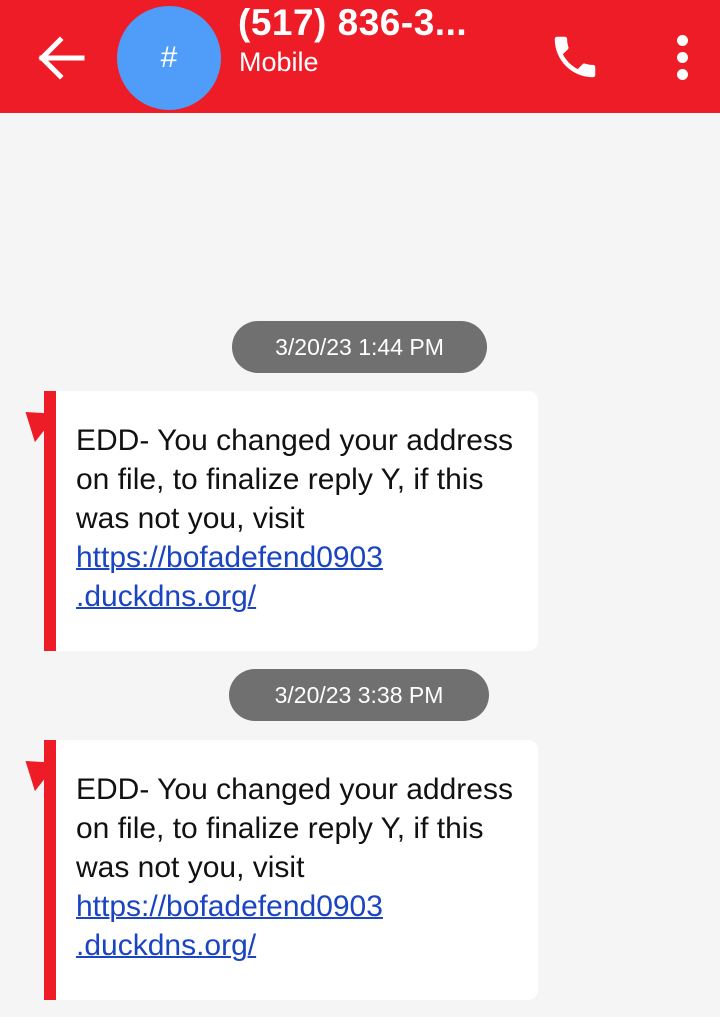 This screenshot has height=1017, width=720. I want to click on phone-icon, so click(575, 57).